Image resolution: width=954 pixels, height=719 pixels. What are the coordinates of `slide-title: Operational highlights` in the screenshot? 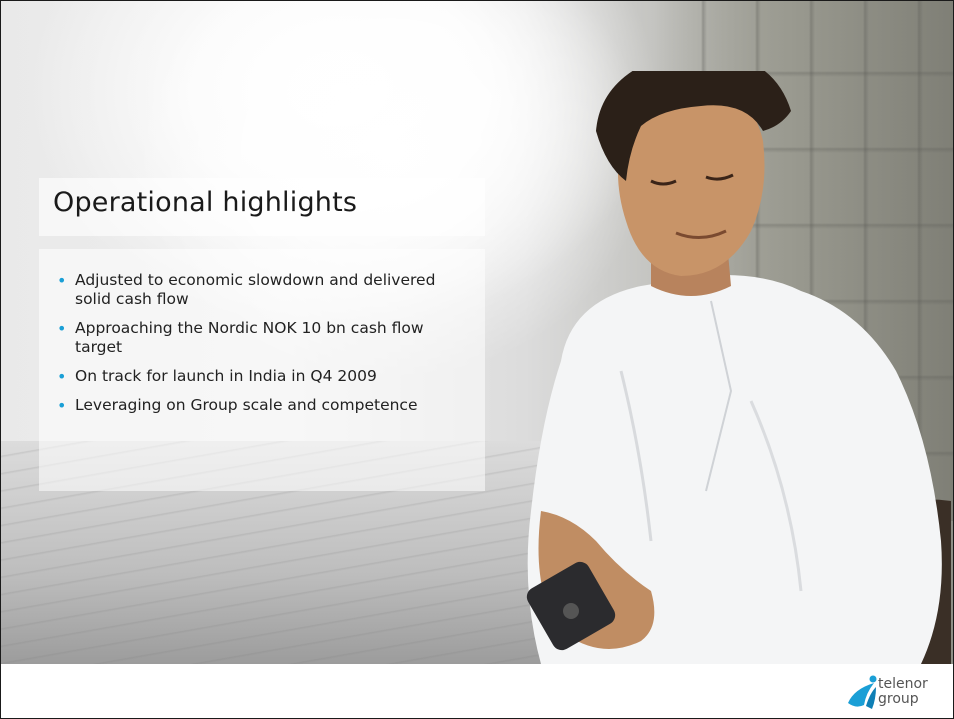 It's located at (205, 202).